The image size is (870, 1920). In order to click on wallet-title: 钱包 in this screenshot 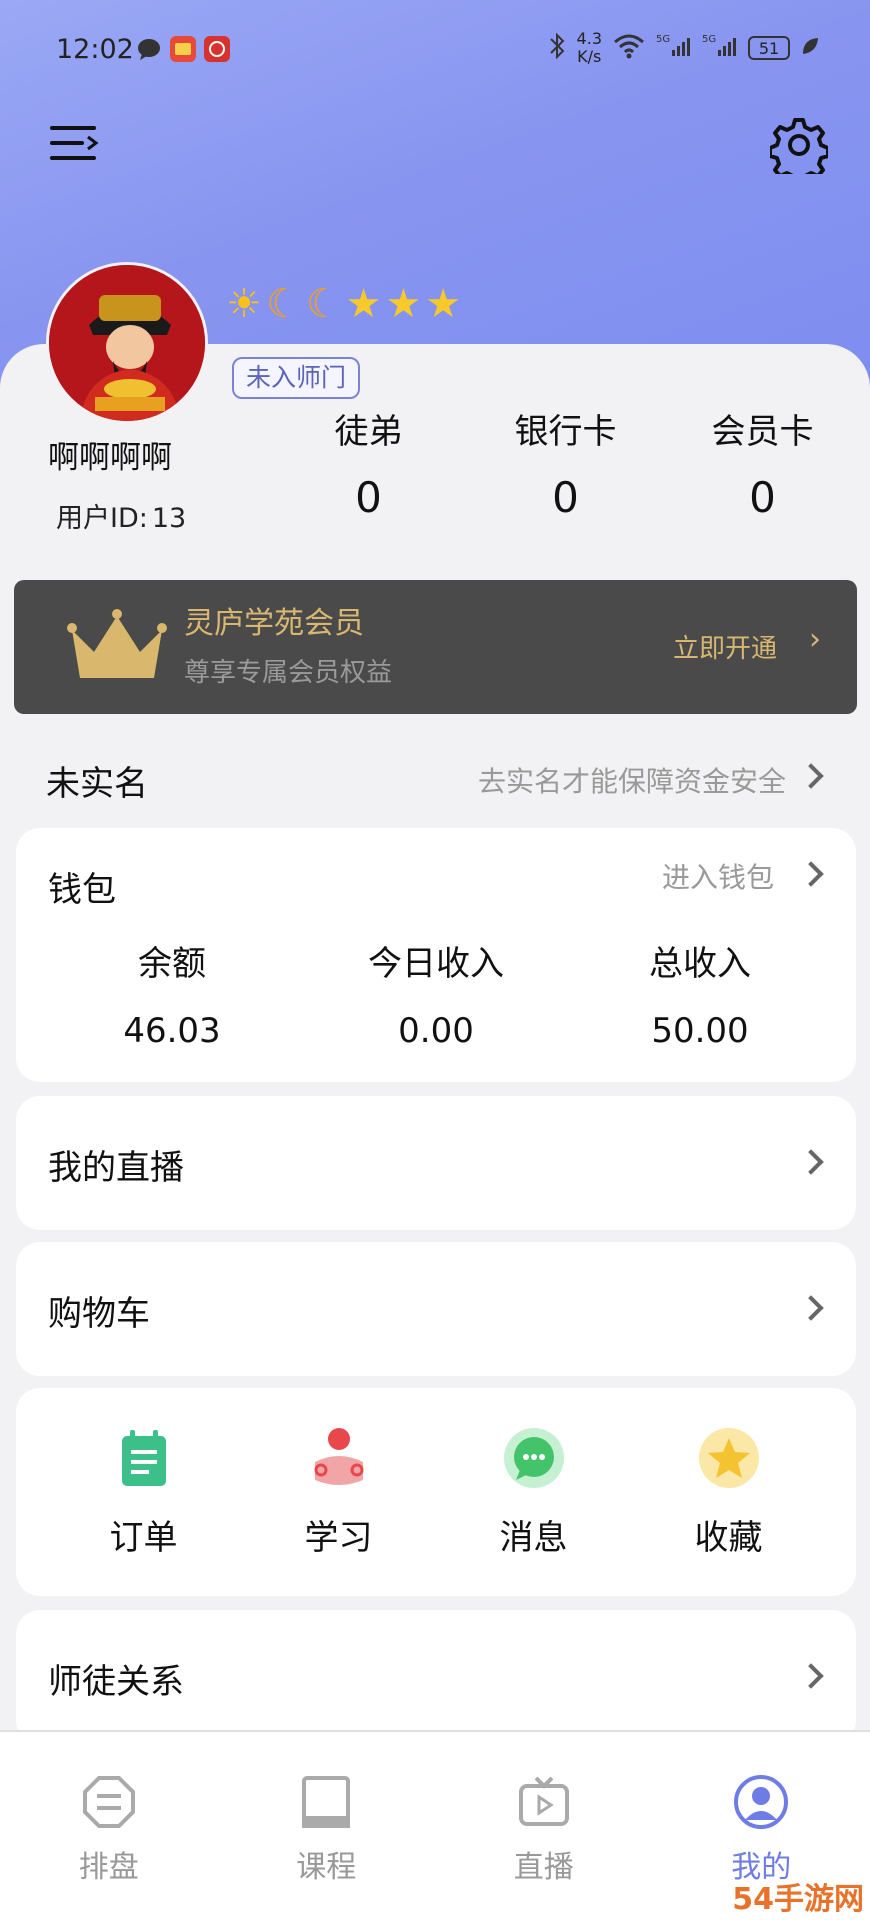, I will do `click(82, 890)`.